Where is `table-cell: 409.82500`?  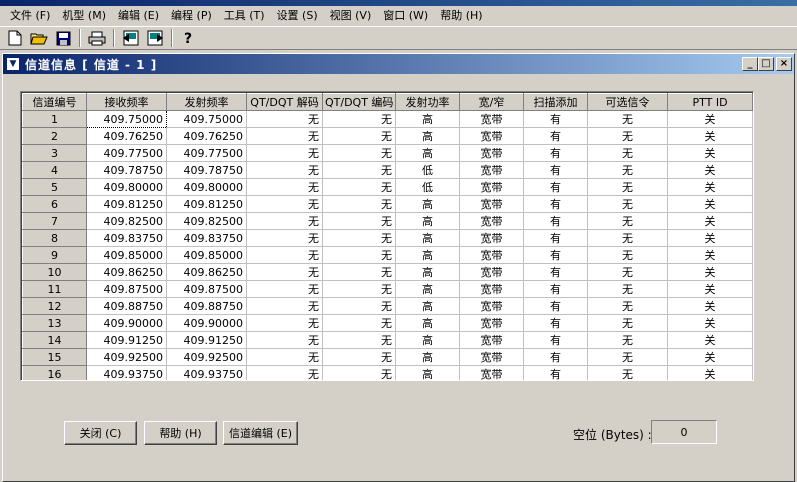 table-cell: 409.82500 is located at coordinates (206, 221).